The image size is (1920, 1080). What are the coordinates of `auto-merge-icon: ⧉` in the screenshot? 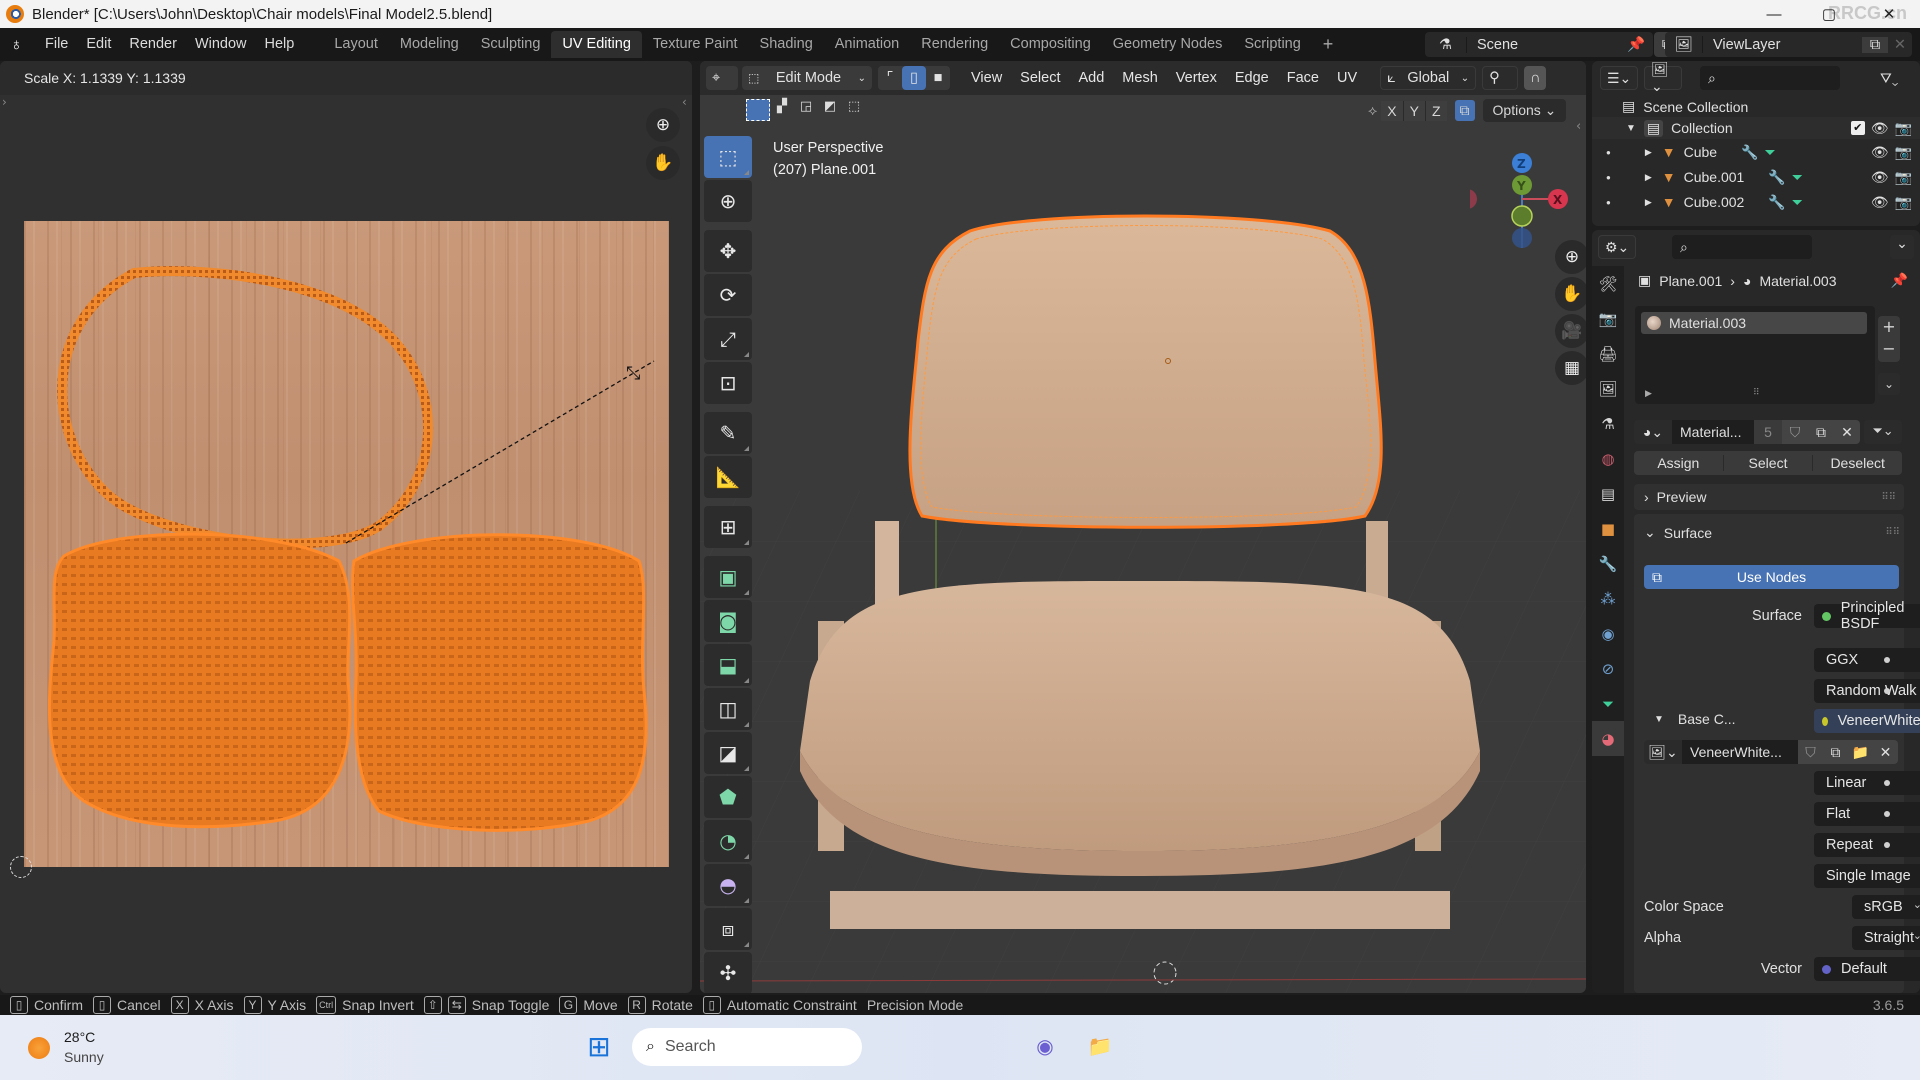 It's located at (1464, 110).